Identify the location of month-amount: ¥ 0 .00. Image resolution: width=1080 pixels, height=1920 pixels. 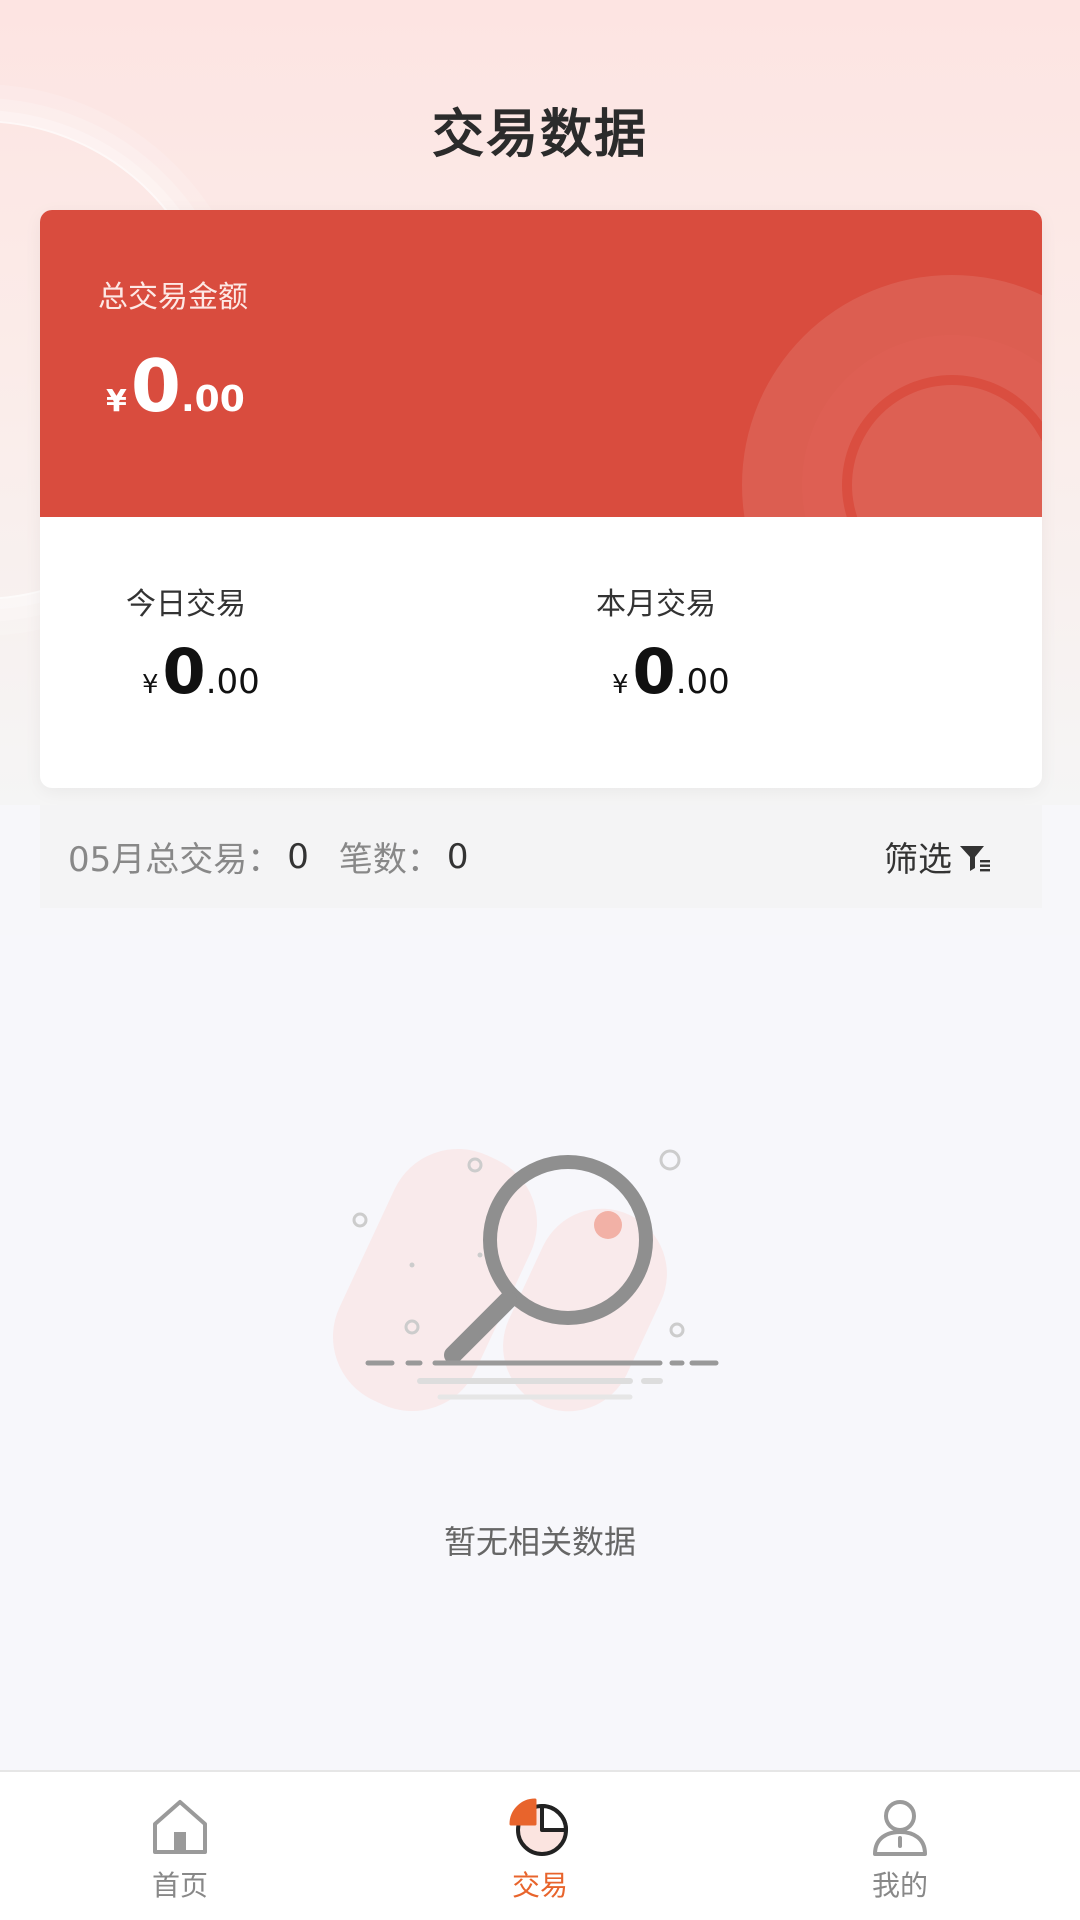
(671, 672).